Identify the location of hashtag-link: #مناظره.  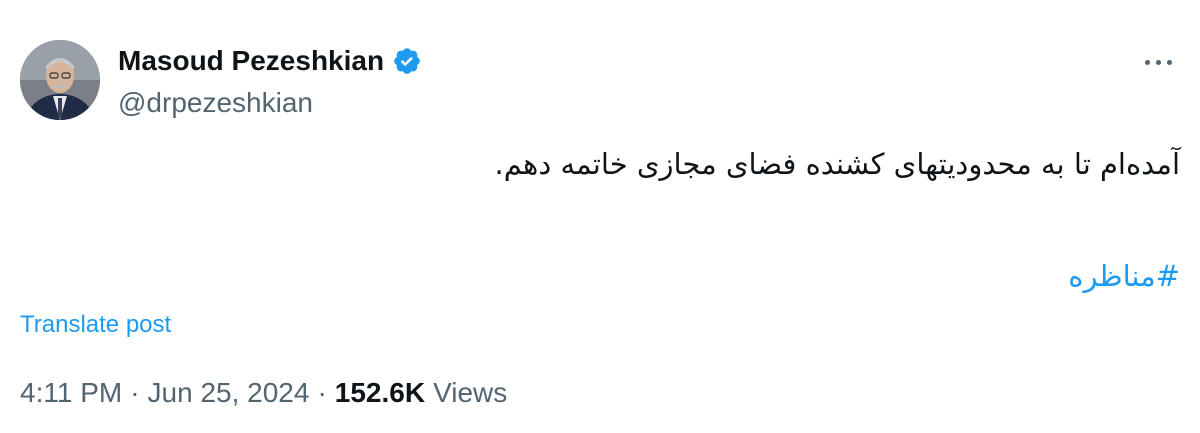
(1124, 276).